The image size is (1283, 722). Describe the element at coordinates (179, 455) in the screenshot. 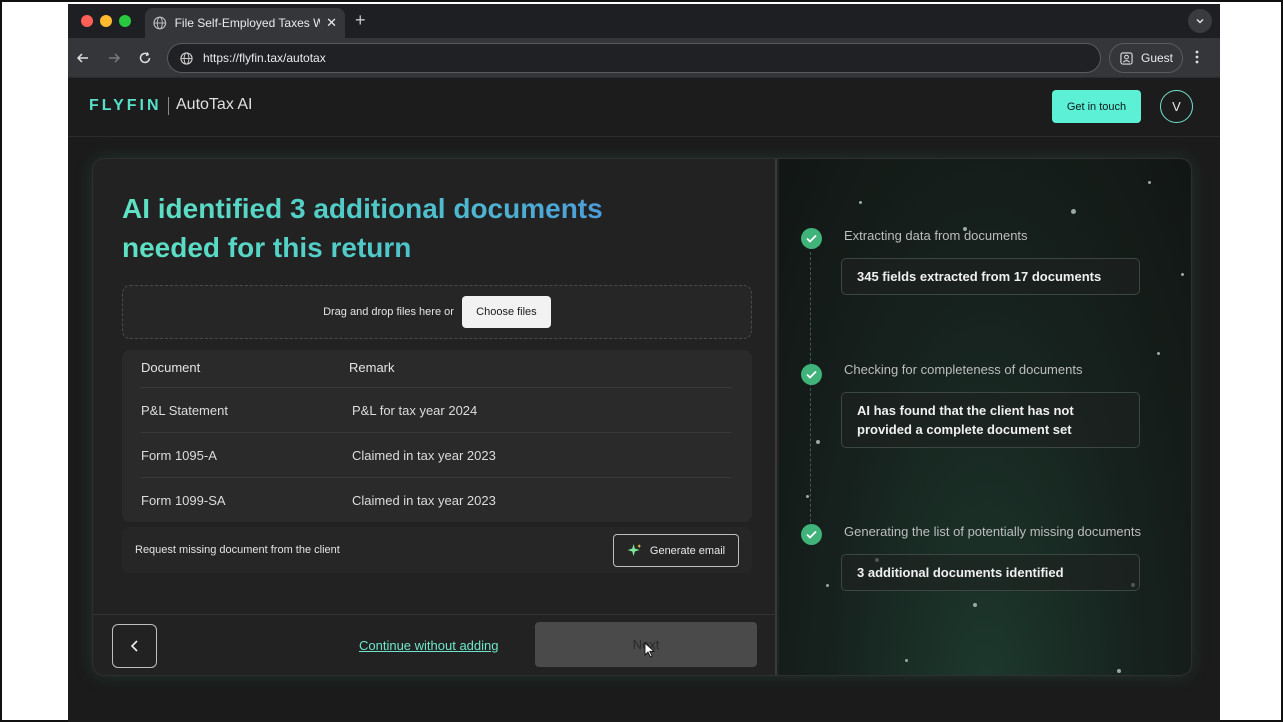

I see `document-cell: Form 1095-A` at that location.